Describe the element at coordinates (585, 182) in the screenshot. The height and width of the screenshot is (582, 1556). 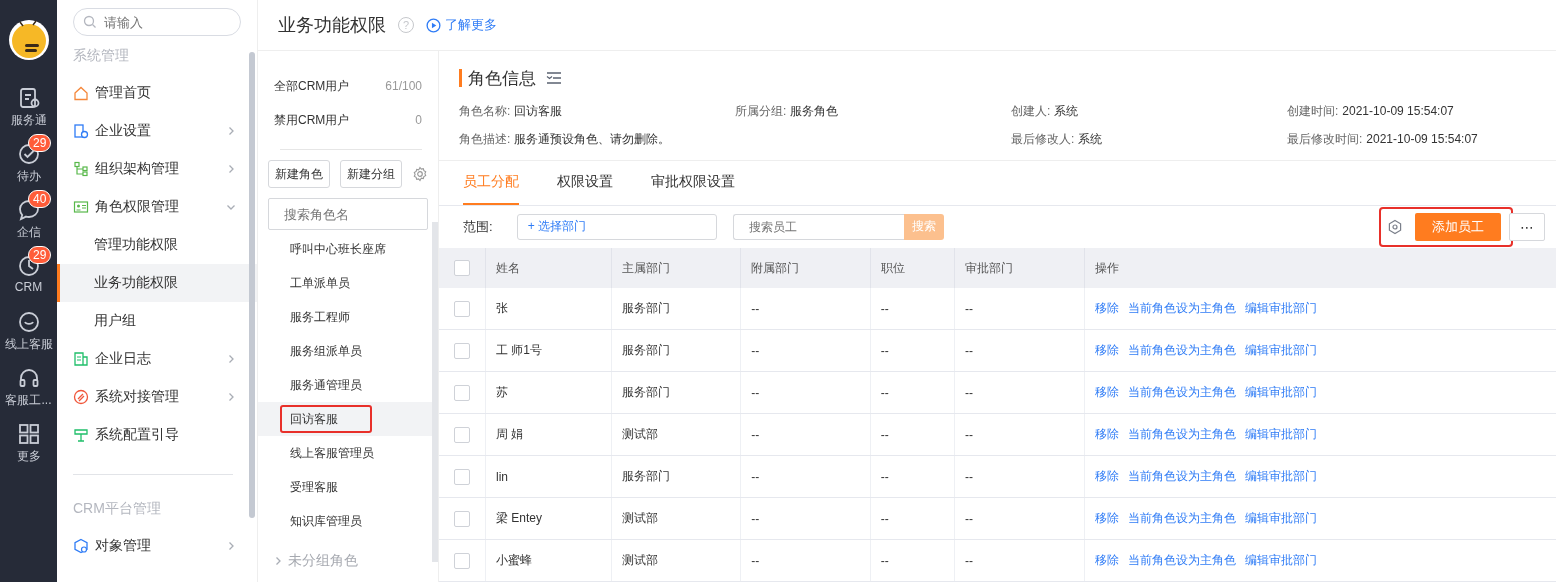
I see `tab: 权限设置` at that location.